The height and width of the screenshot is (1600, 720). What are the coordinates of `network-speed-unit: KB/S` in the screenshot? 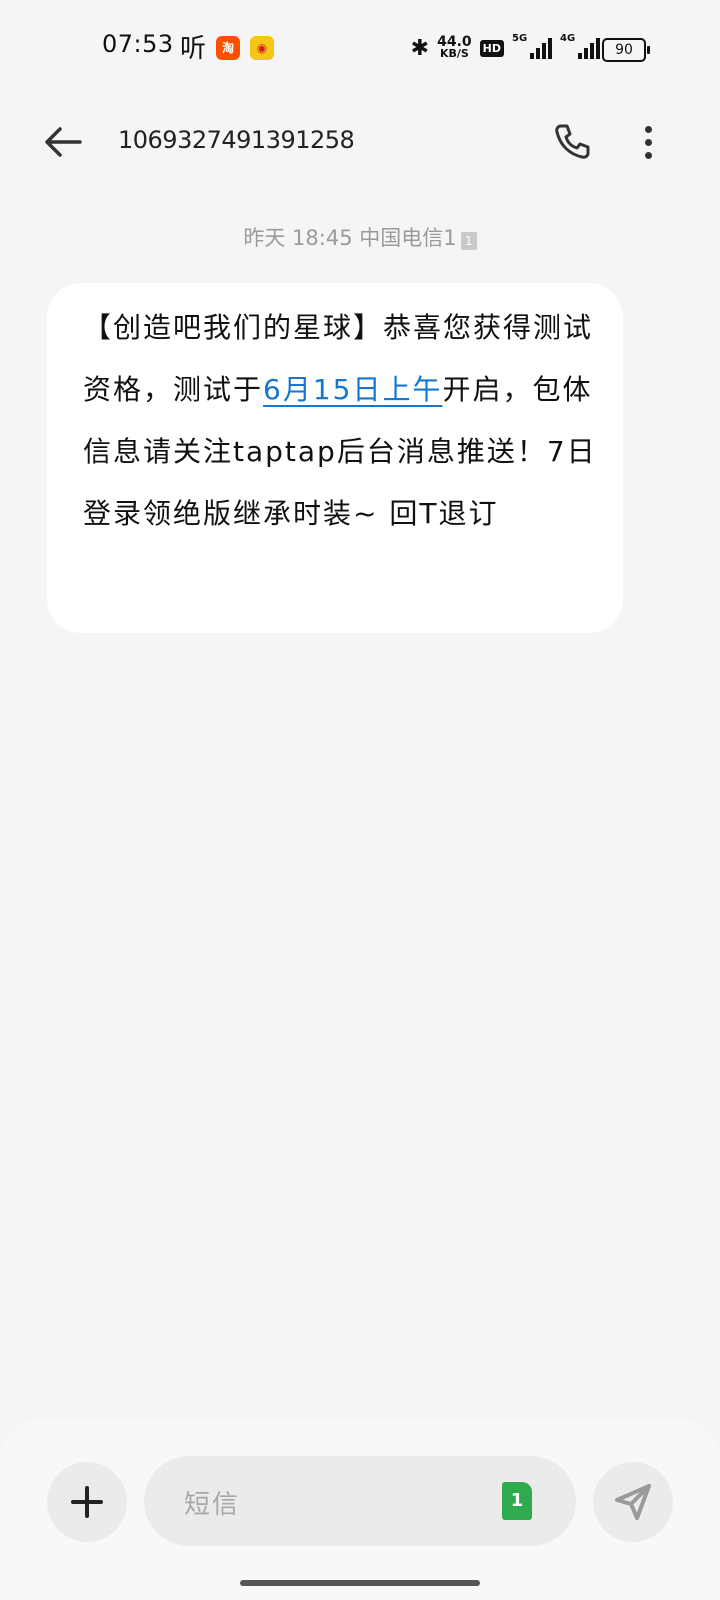 It's located at (454, 53).